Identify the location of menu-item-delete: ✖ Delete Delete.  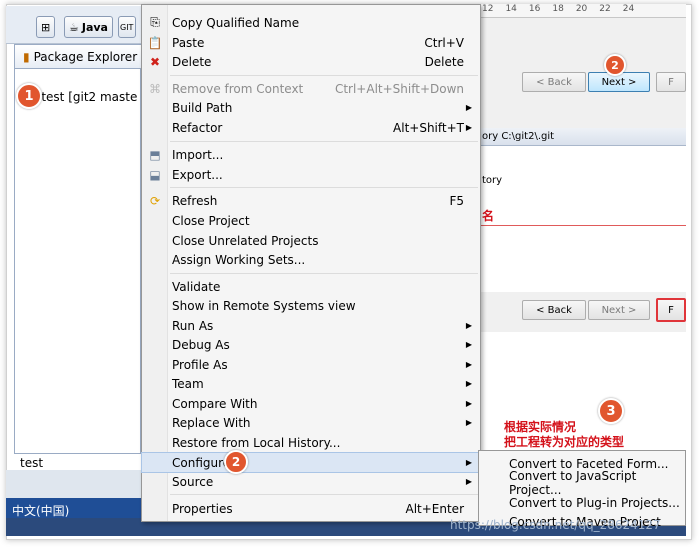
(311, 61).